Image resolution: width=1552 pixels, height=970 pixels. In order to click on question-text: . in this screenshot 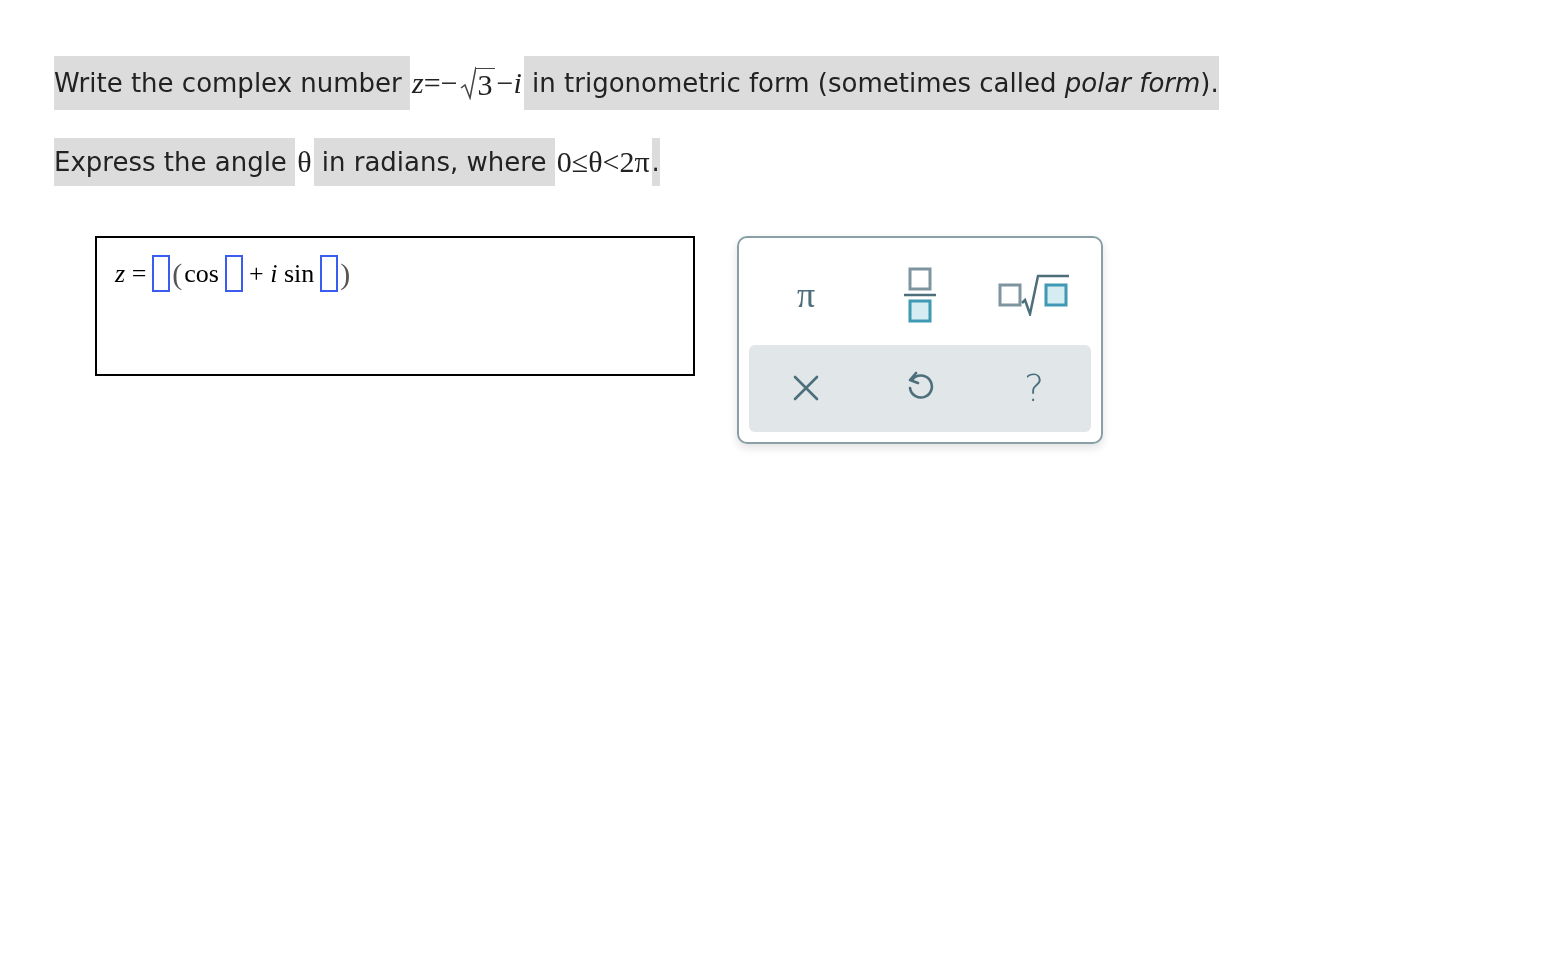, I will do `click(655, 162)`.